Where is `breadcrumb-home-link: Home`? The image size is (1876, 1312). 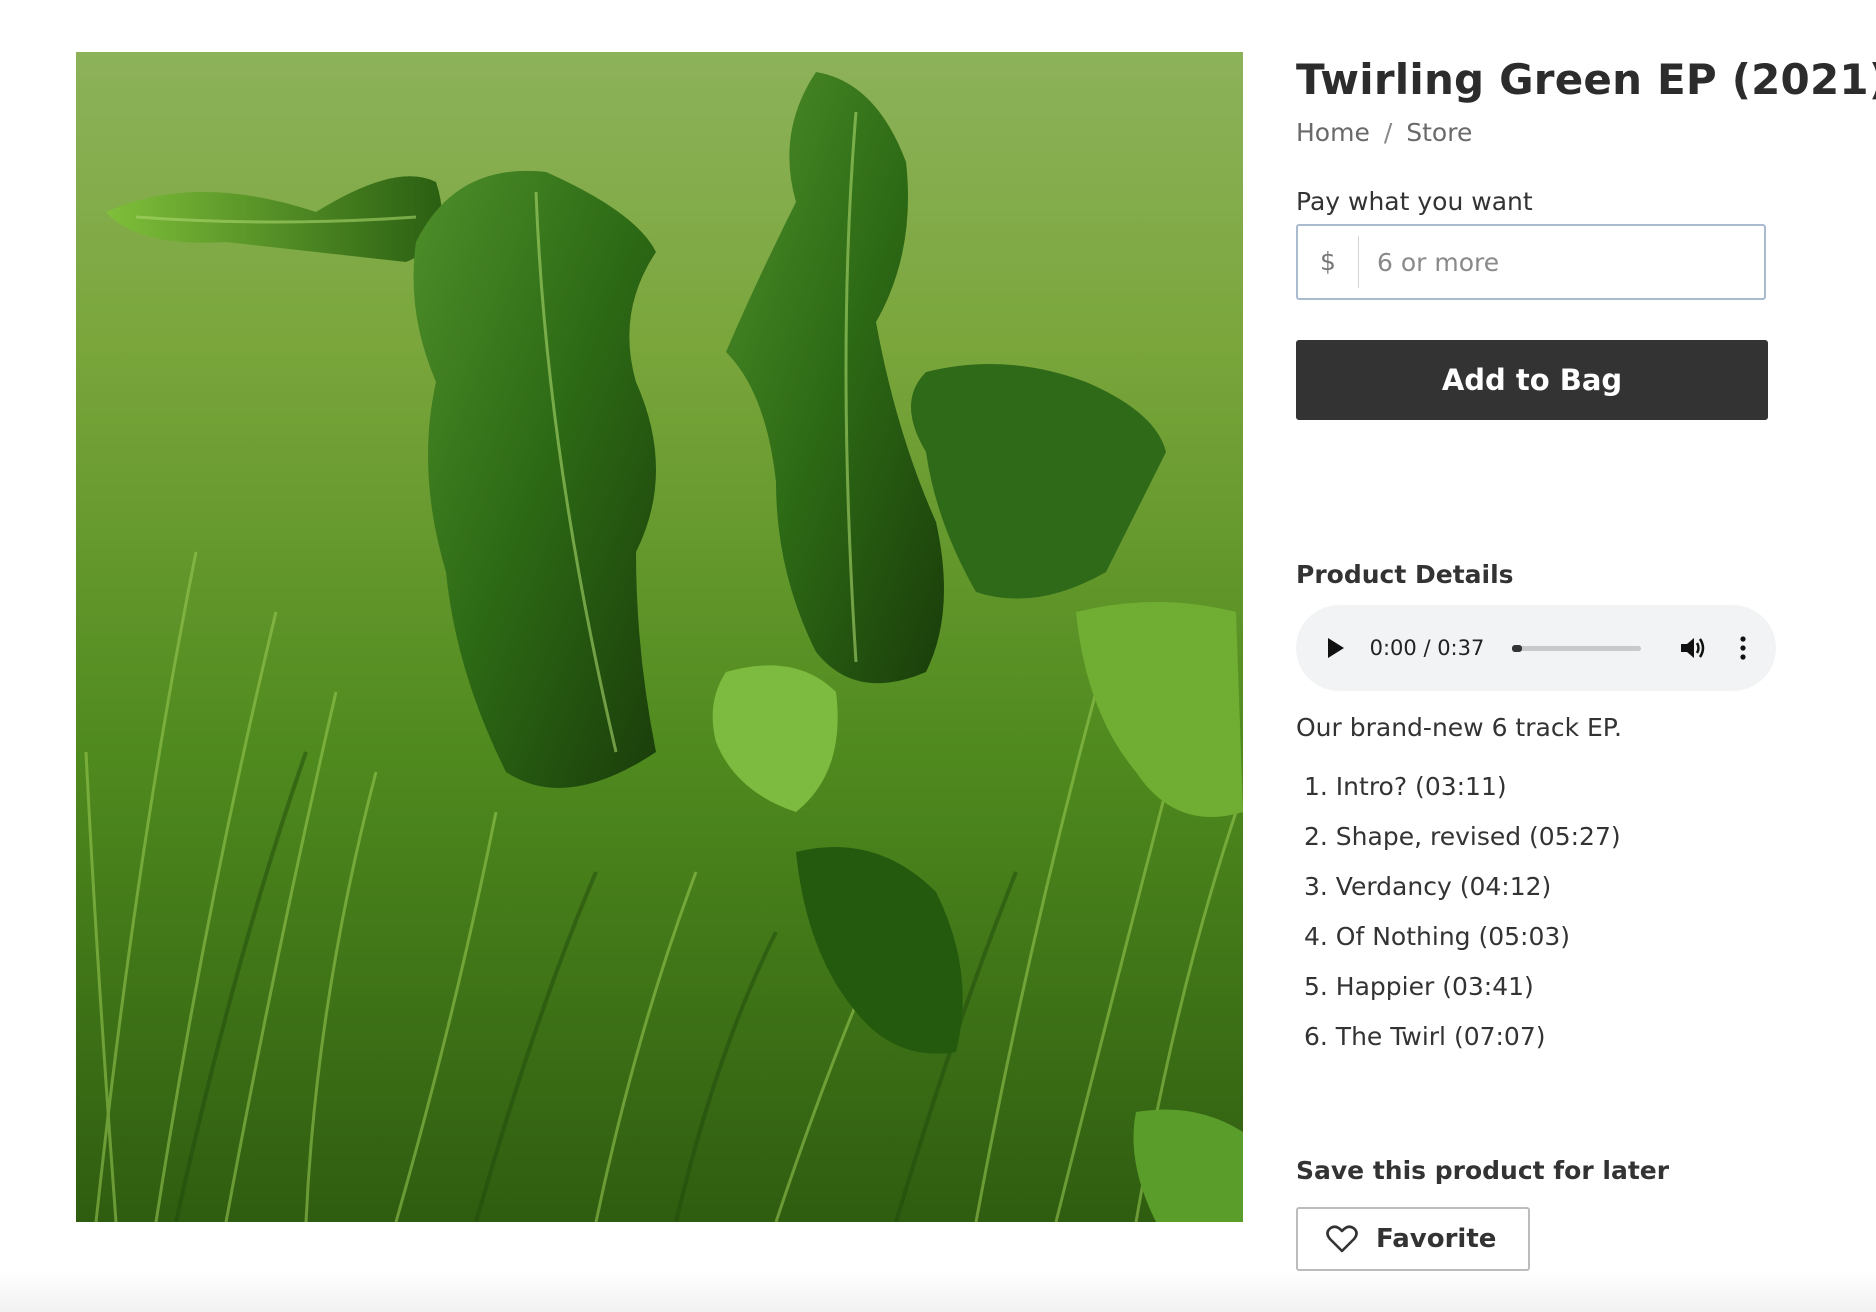 breadcrumb-home-link: Home is located at coordinates (1333, 132).